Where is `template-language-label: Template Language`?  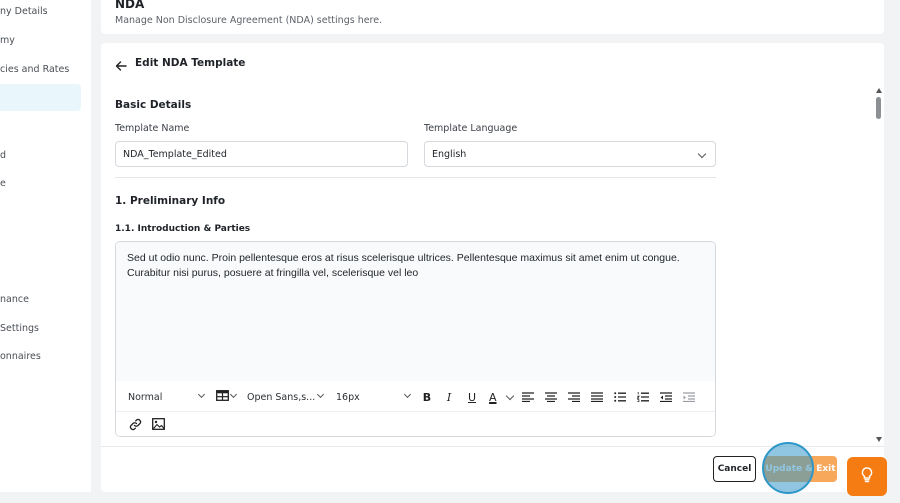
template-language-label: Template Language is located at coordinates (471, 128).